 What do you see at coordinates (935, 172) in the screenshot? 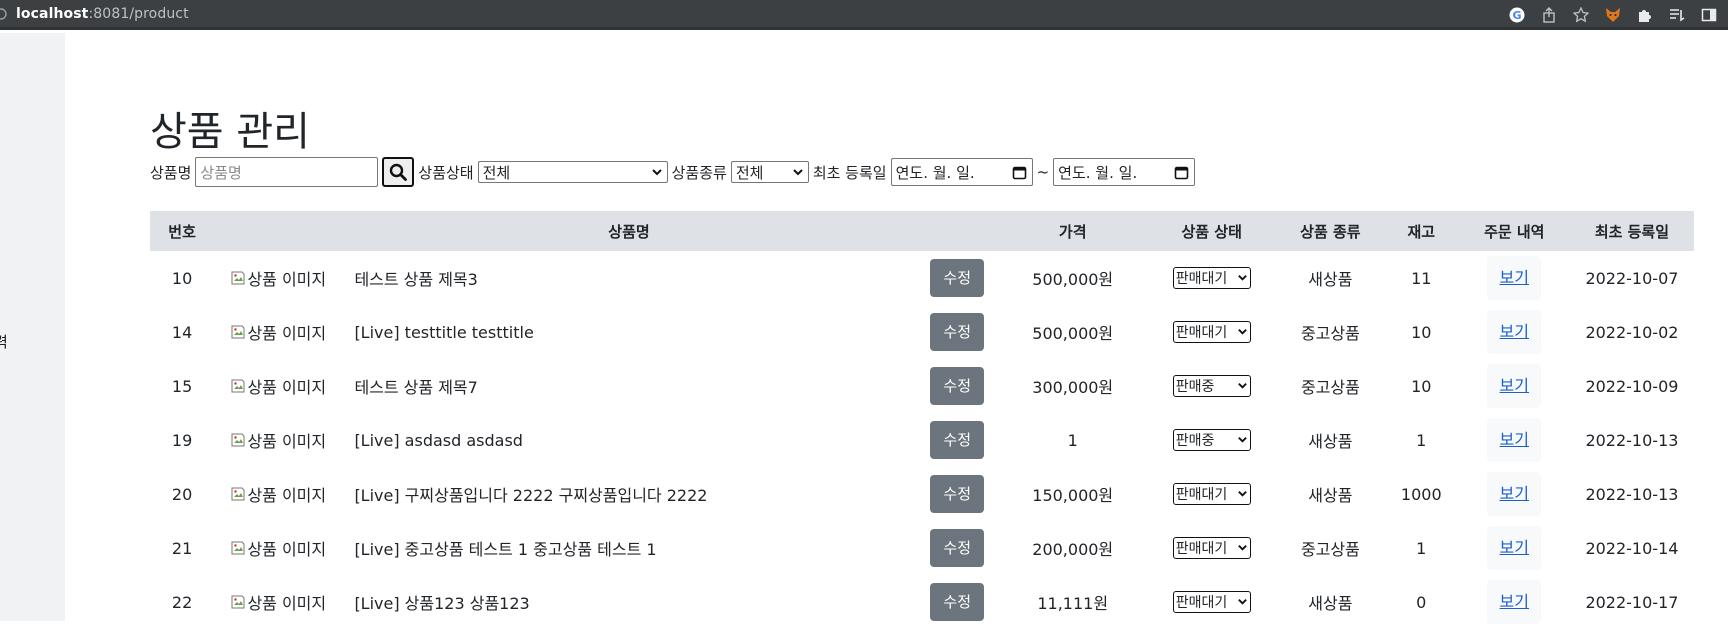
I see `date-from-placeholder: 연도. 월. 일.` at bounding box center [935, 172].